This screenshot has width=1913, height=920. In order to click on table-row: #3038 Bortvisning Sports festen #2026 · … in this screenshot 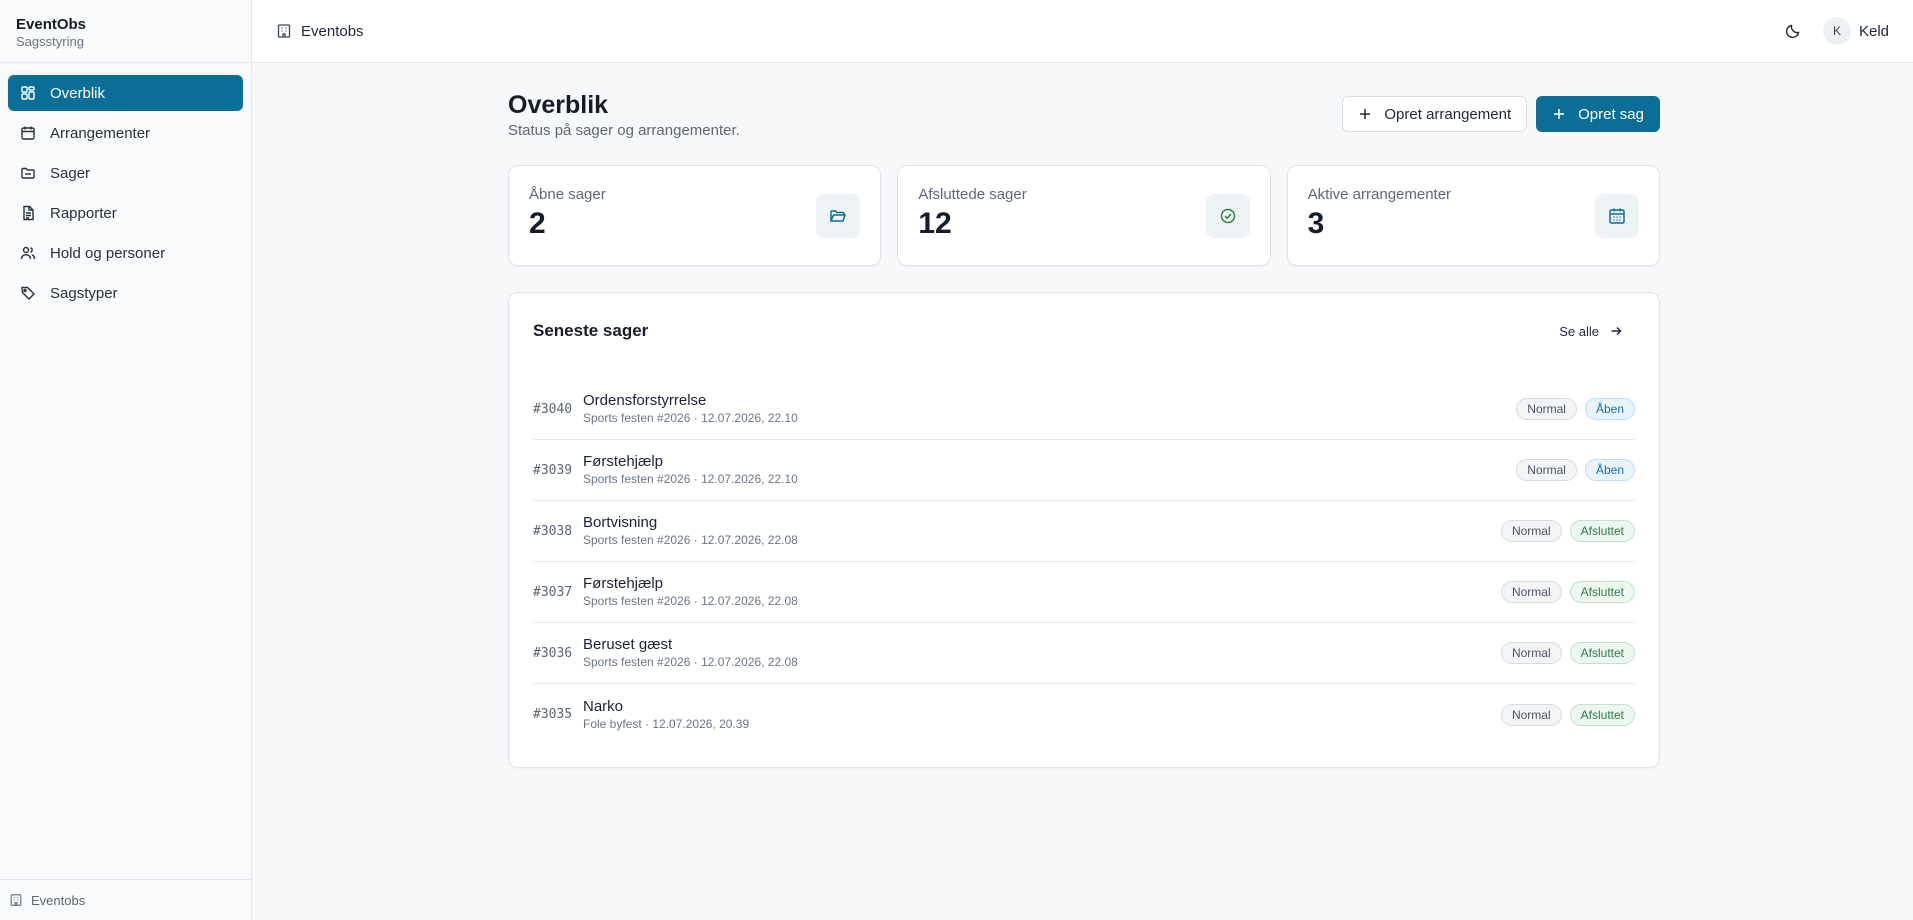, I will do `click(1084, 531)`.